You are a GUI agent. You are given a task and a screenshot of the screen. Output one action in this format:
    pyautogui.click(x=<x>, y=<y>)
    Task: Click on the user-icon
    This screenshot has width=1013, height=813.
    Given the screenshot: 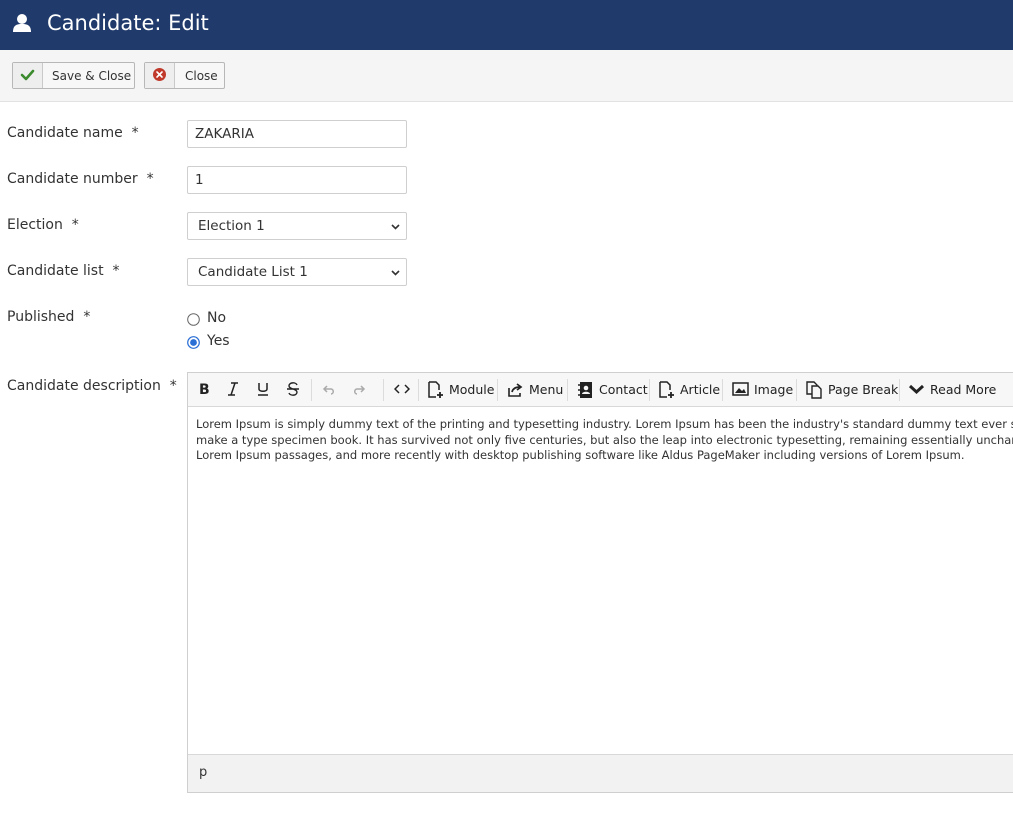 What is the action you would take?
    pyautogui.click(x=22, y=23)
    